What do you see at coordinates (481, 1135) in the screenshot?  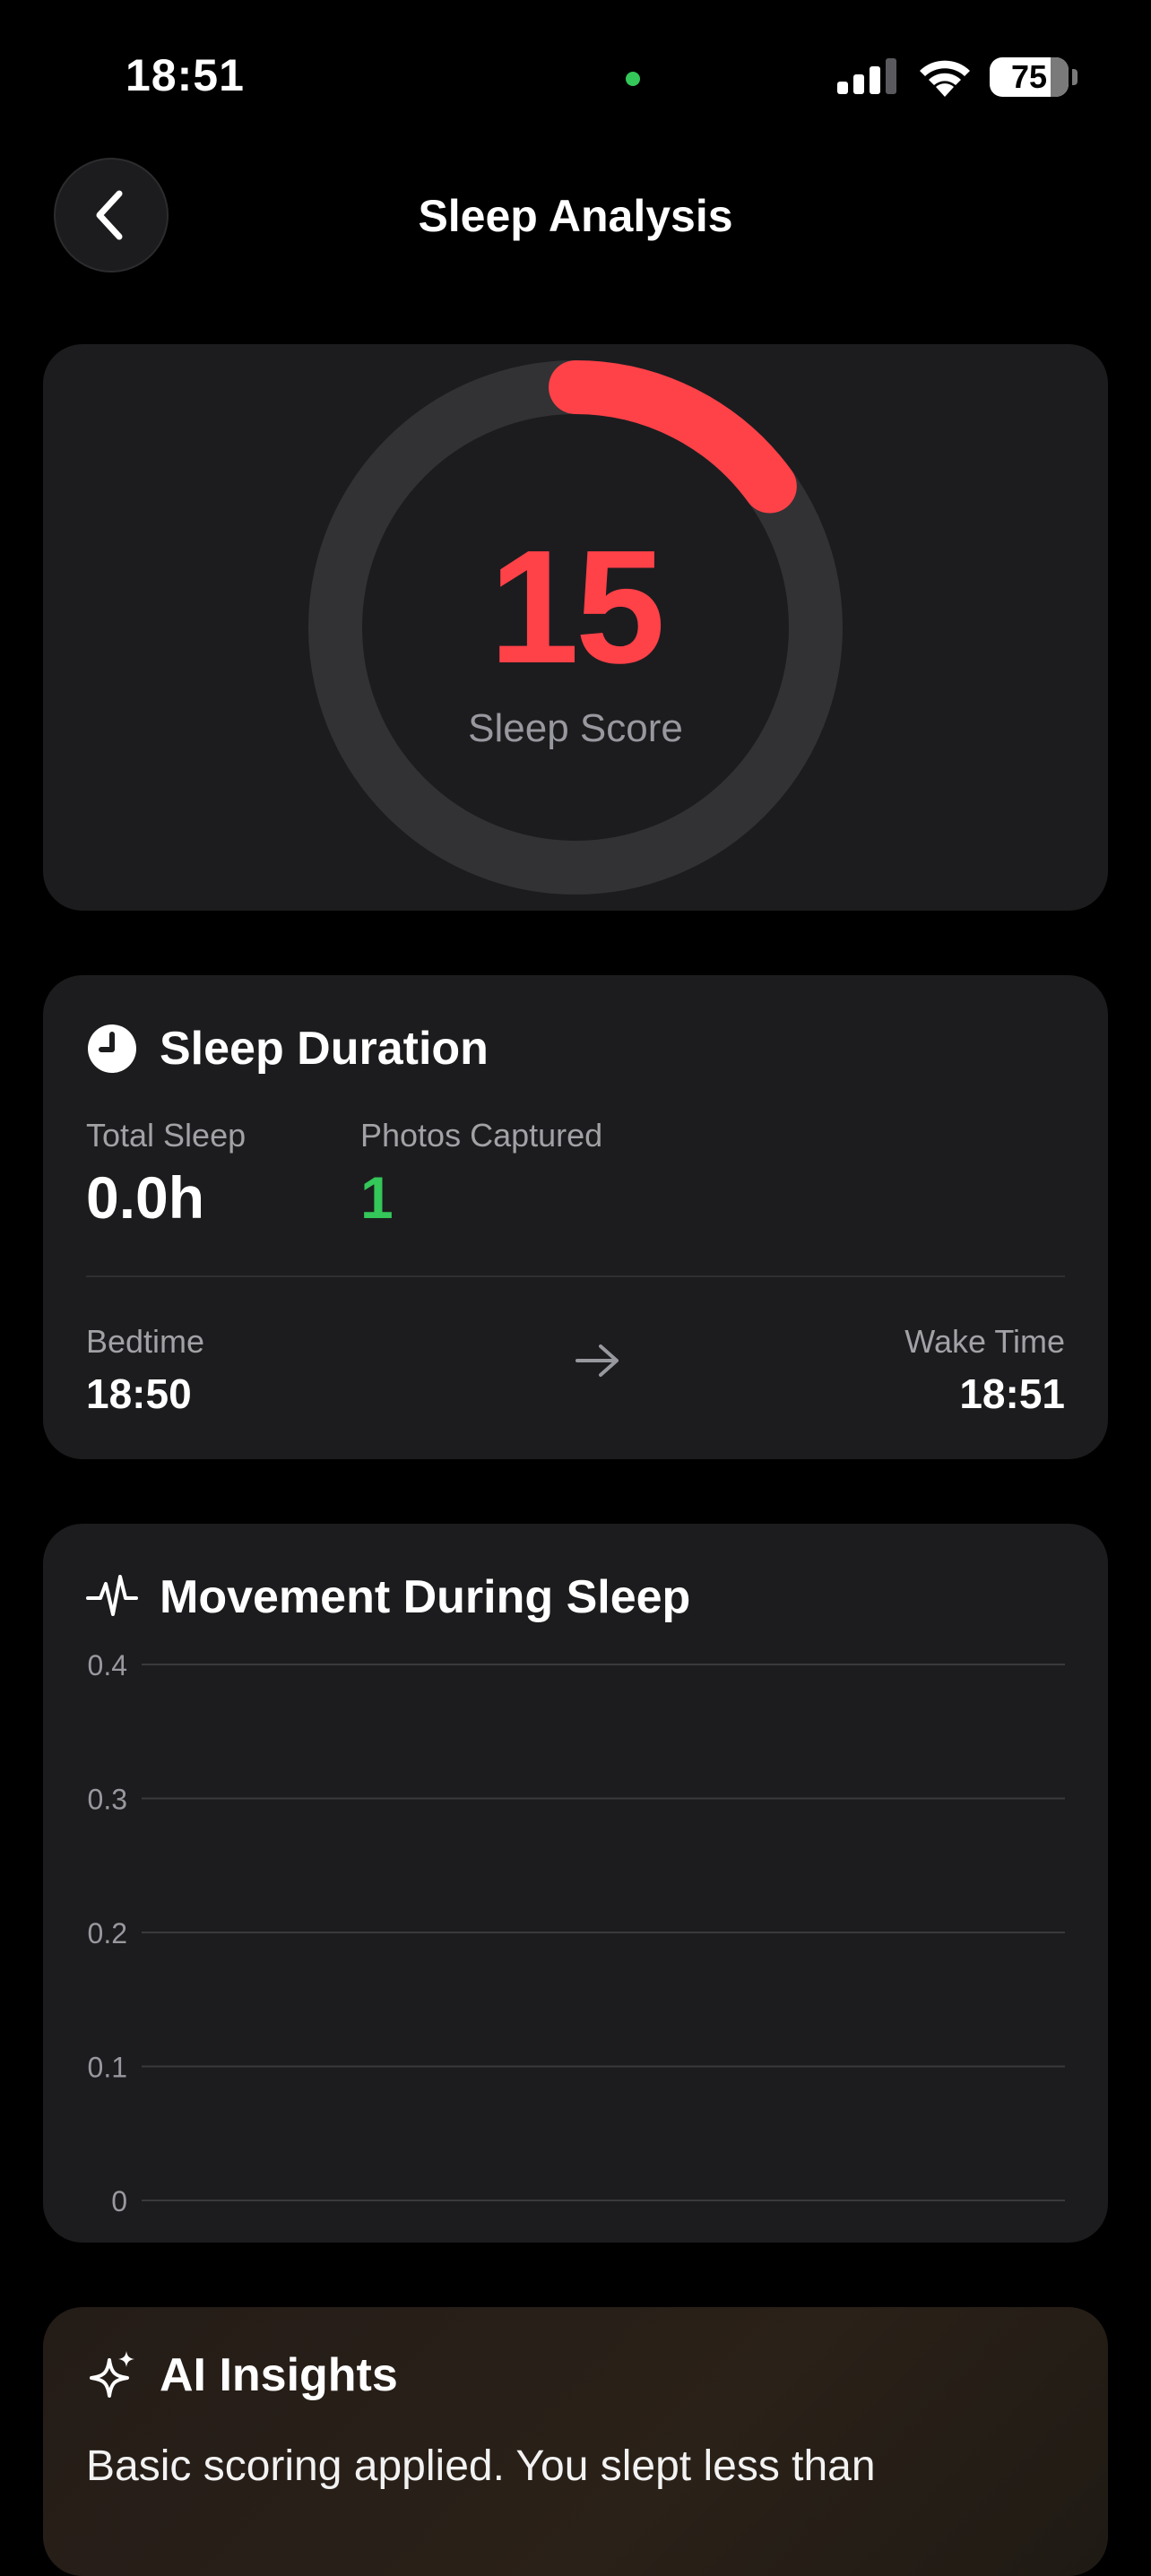 I see `photos-captured-label: Photos Captured` at bounding box center [481, 1135].